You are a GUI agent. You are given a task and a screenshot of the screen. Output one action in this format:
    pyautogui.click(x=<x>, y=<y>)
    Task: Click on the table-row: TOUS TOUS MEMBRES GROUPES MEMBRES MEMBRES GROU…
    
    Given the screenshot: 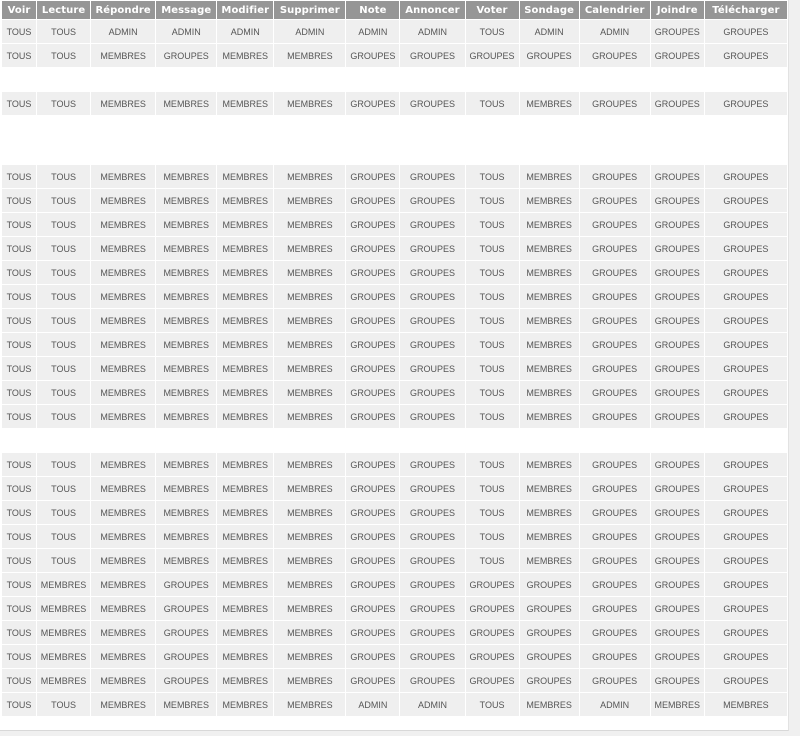 What is the action you would take?
    pyautogui.click(x=394, y=55)
    